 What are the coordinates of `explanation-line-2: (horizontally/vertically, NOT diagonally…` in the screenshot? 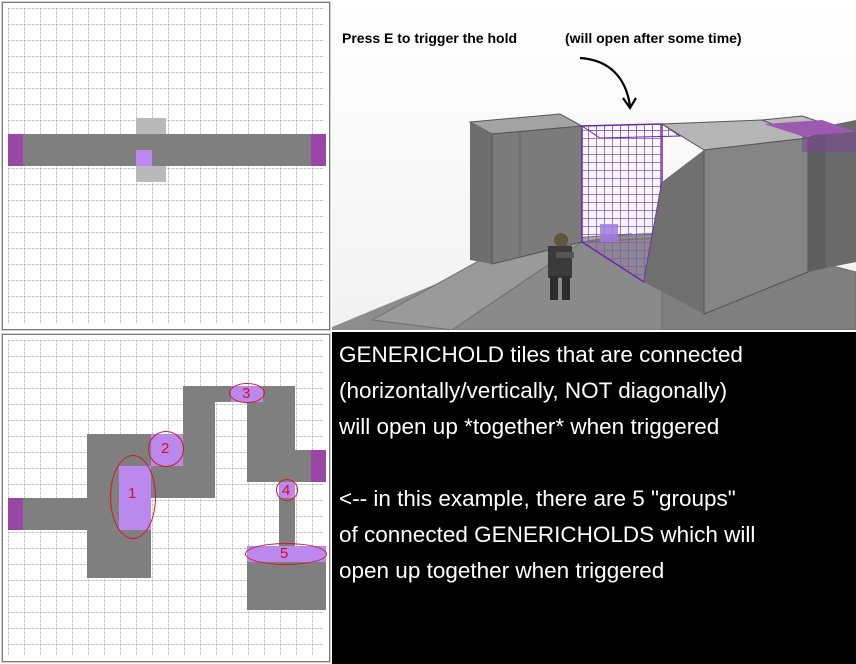 It's located at (533, 390).